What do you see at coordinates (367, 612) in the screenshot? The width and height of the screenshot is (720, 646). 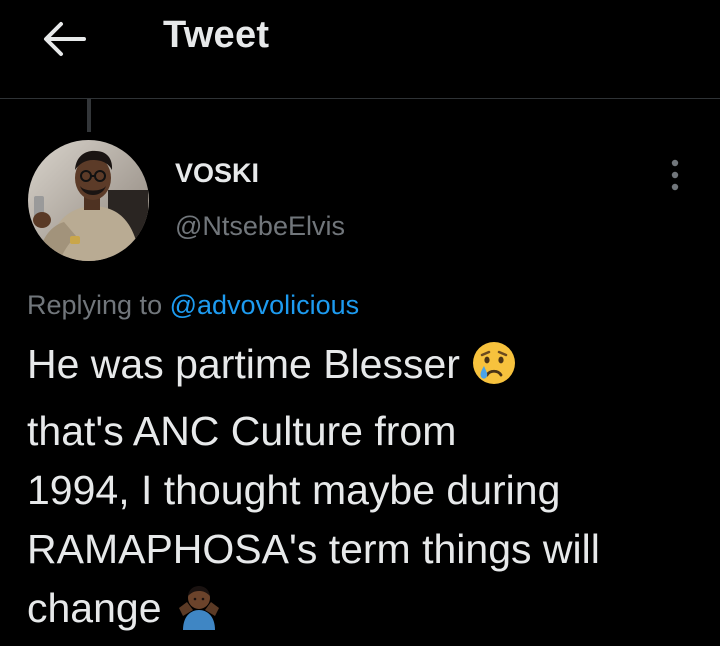 I see `tweet-line: change` at bounding box center [367, 612].